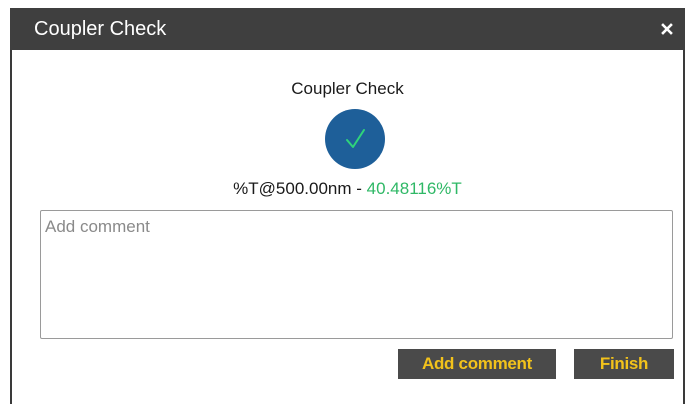 Image resolution: width=688 pixels, height=404 pixels. What do you see at coordinates (414, 188) in the screenshot?
I see `measurement-value: 40.48116%T` at bounding box center [414, 188].